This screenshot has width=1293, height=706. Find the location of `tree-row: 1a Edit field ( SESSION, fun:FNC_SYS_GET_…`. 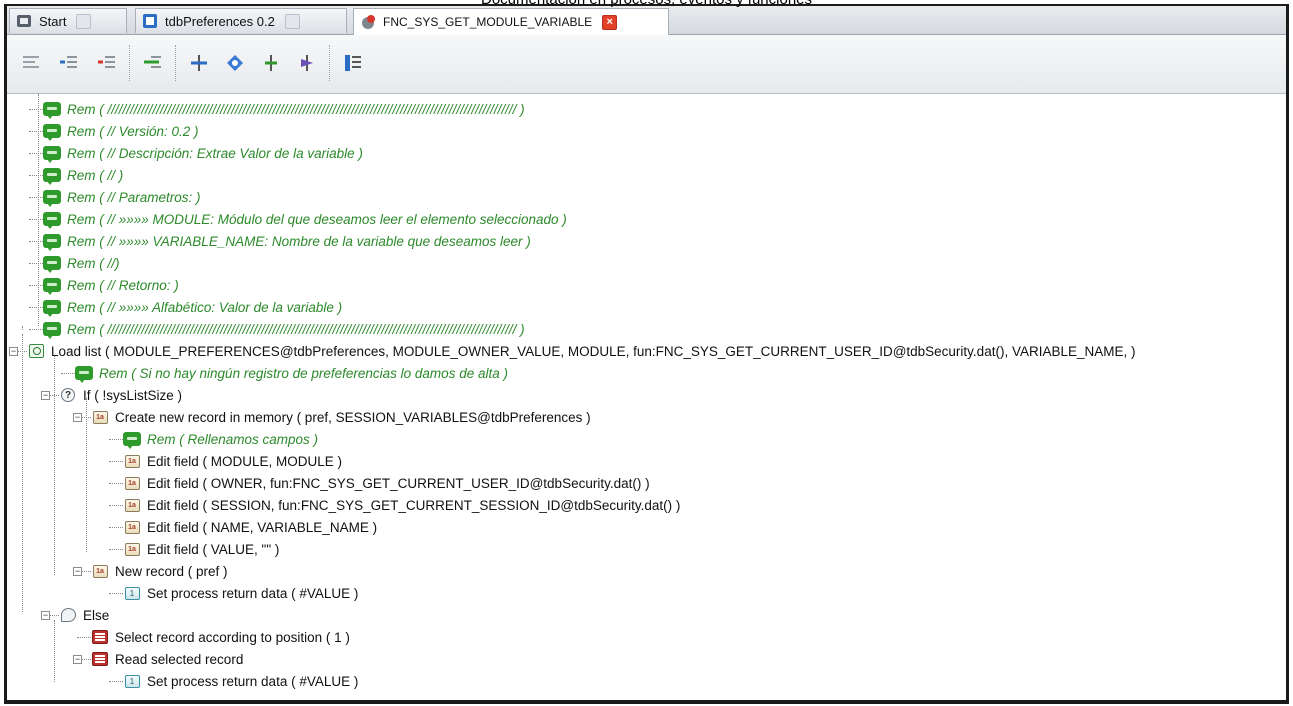

tree-row: 1a Edit field ( SESSION, fun:FNC_SYS_GET_… is located at coordinates (401, 505).